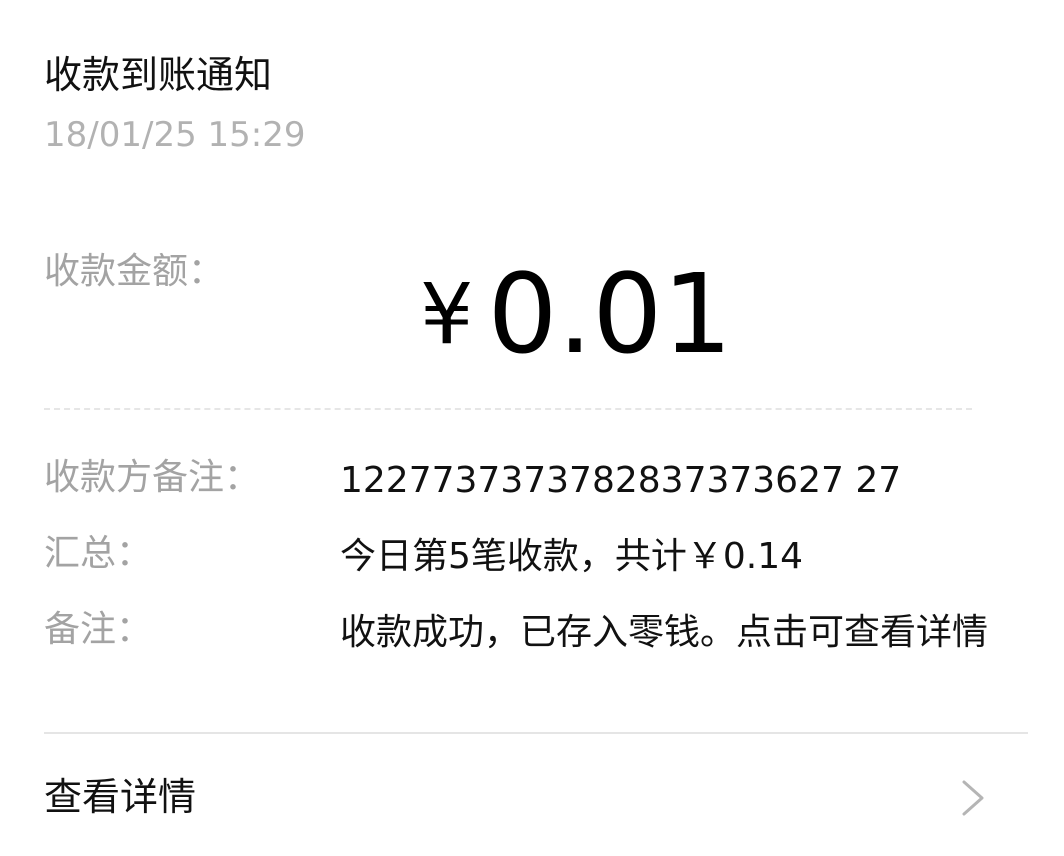 The width and height of the screenshot is (1064, 856). What do you see at coordinates (98, 629) in the screenshot?
I see `remark-label: 备注：` at bounding box center [98, 629].